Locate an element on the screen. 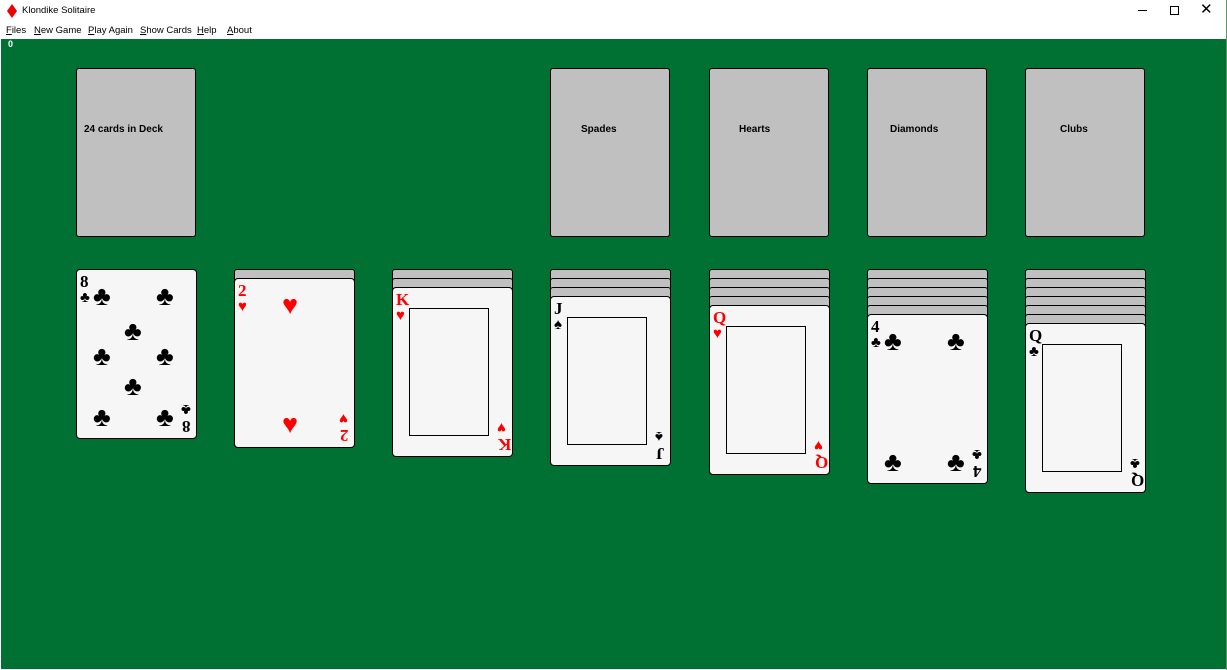 The height and width of the screenshot is (670, 1227). title-bar: Klondike Solitaire ✕ is located at coordinates (613, 11).